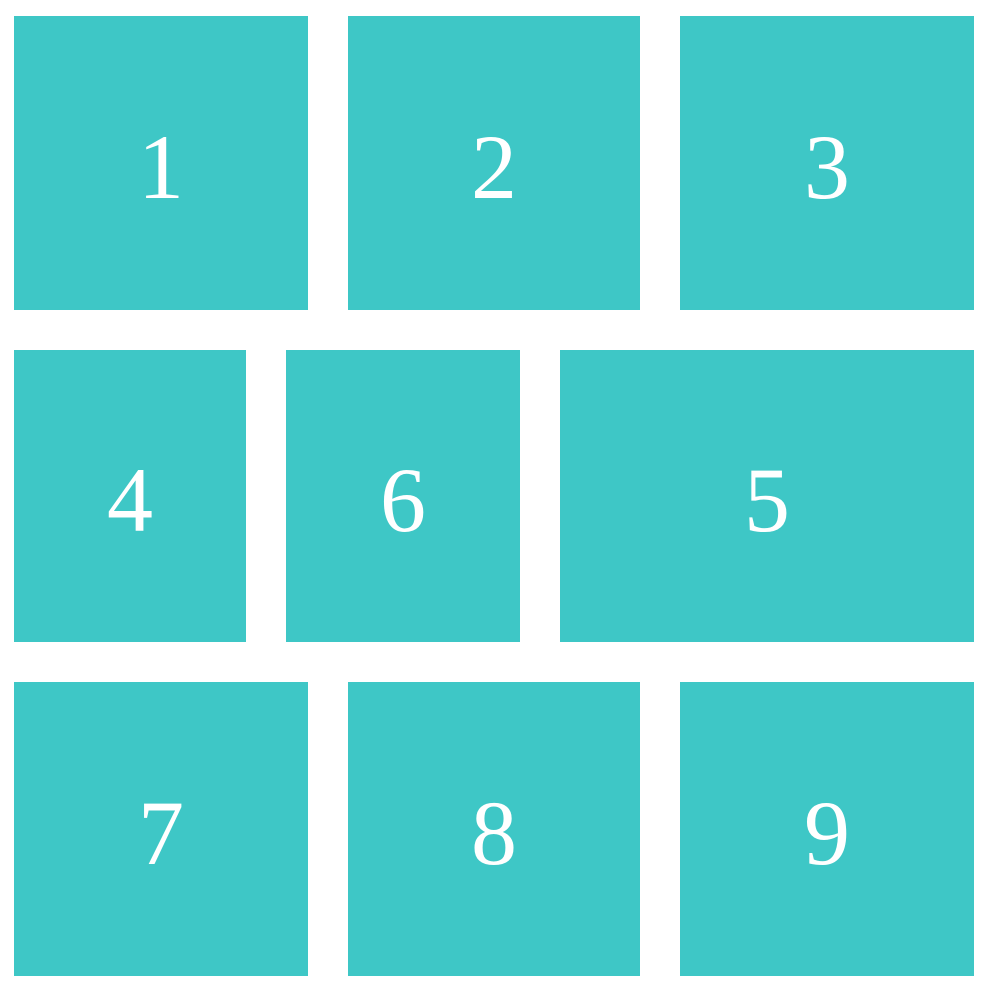 The image size is (990, 992). Describe the element at coordinates (827, 167) in the screenshot. I see `tile-label: 3` at that location.